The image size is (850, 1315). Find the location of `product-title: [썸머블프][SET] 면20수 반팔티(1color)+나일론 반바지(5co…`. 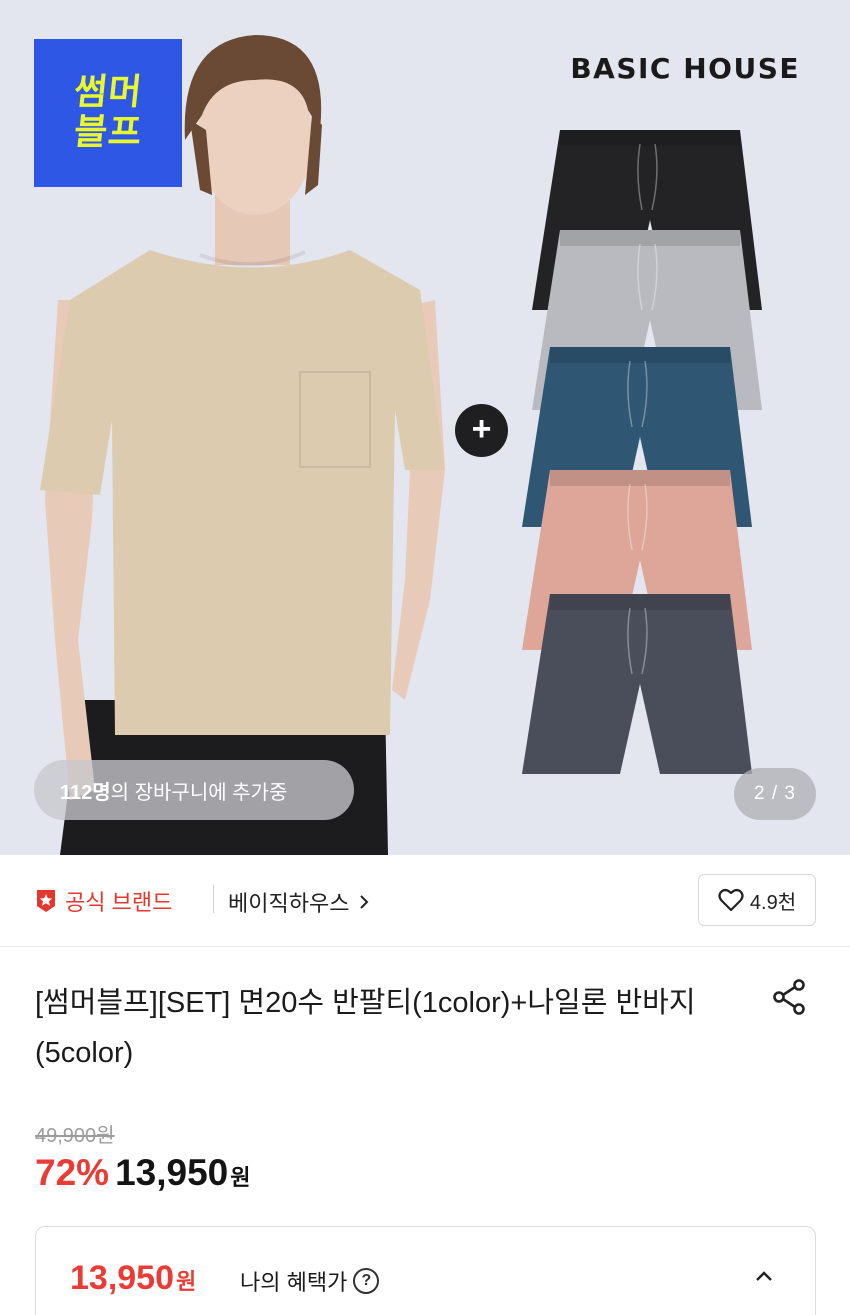

product-title: [썸머블프][SET] 면20수 반팔티(1color)+나일론 반바지(5co… is located at coordinates (365, 1028).